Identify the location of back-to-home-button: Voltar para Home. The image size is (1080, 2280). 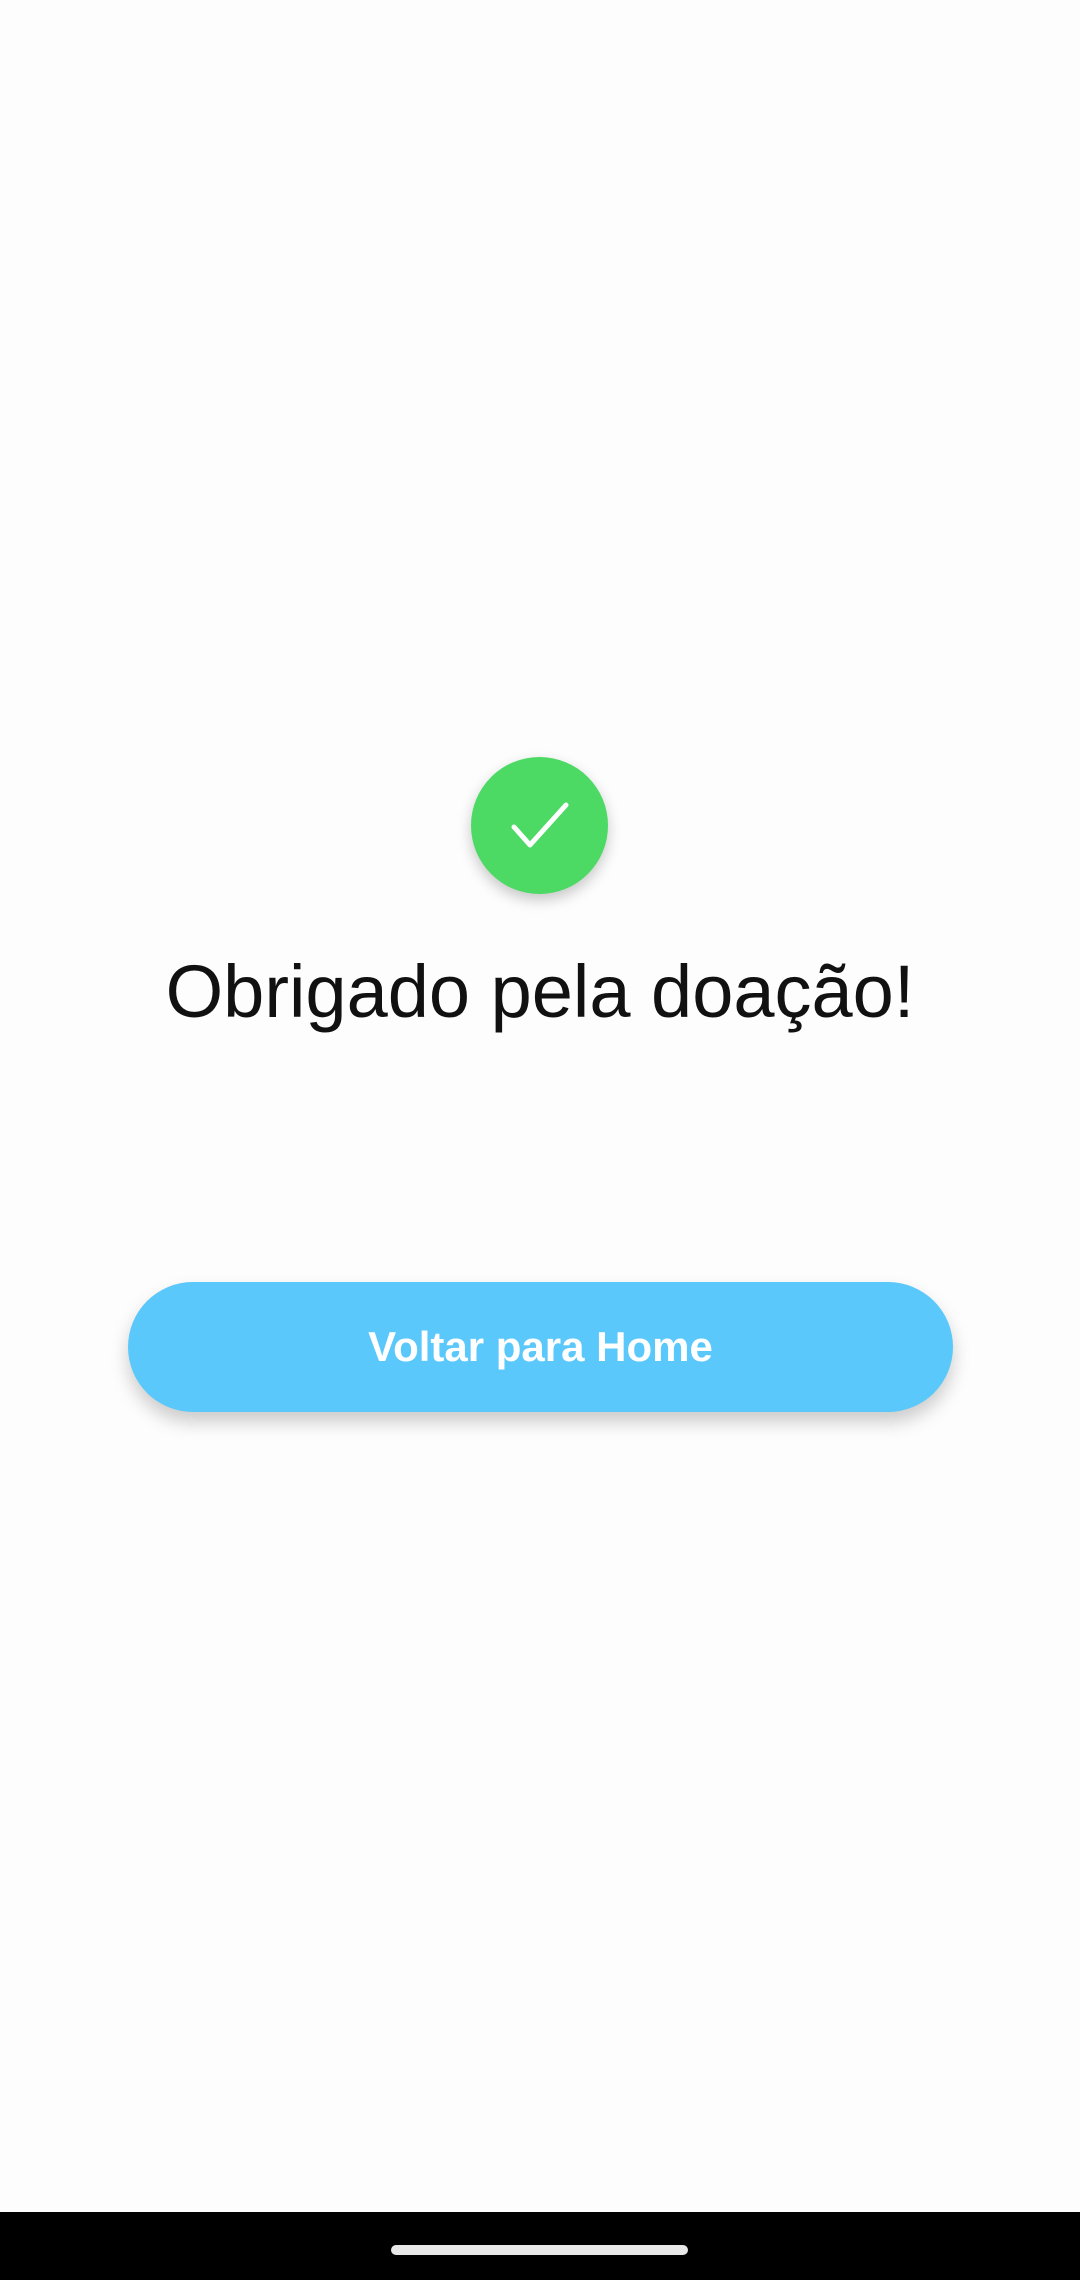
(540, 1347).